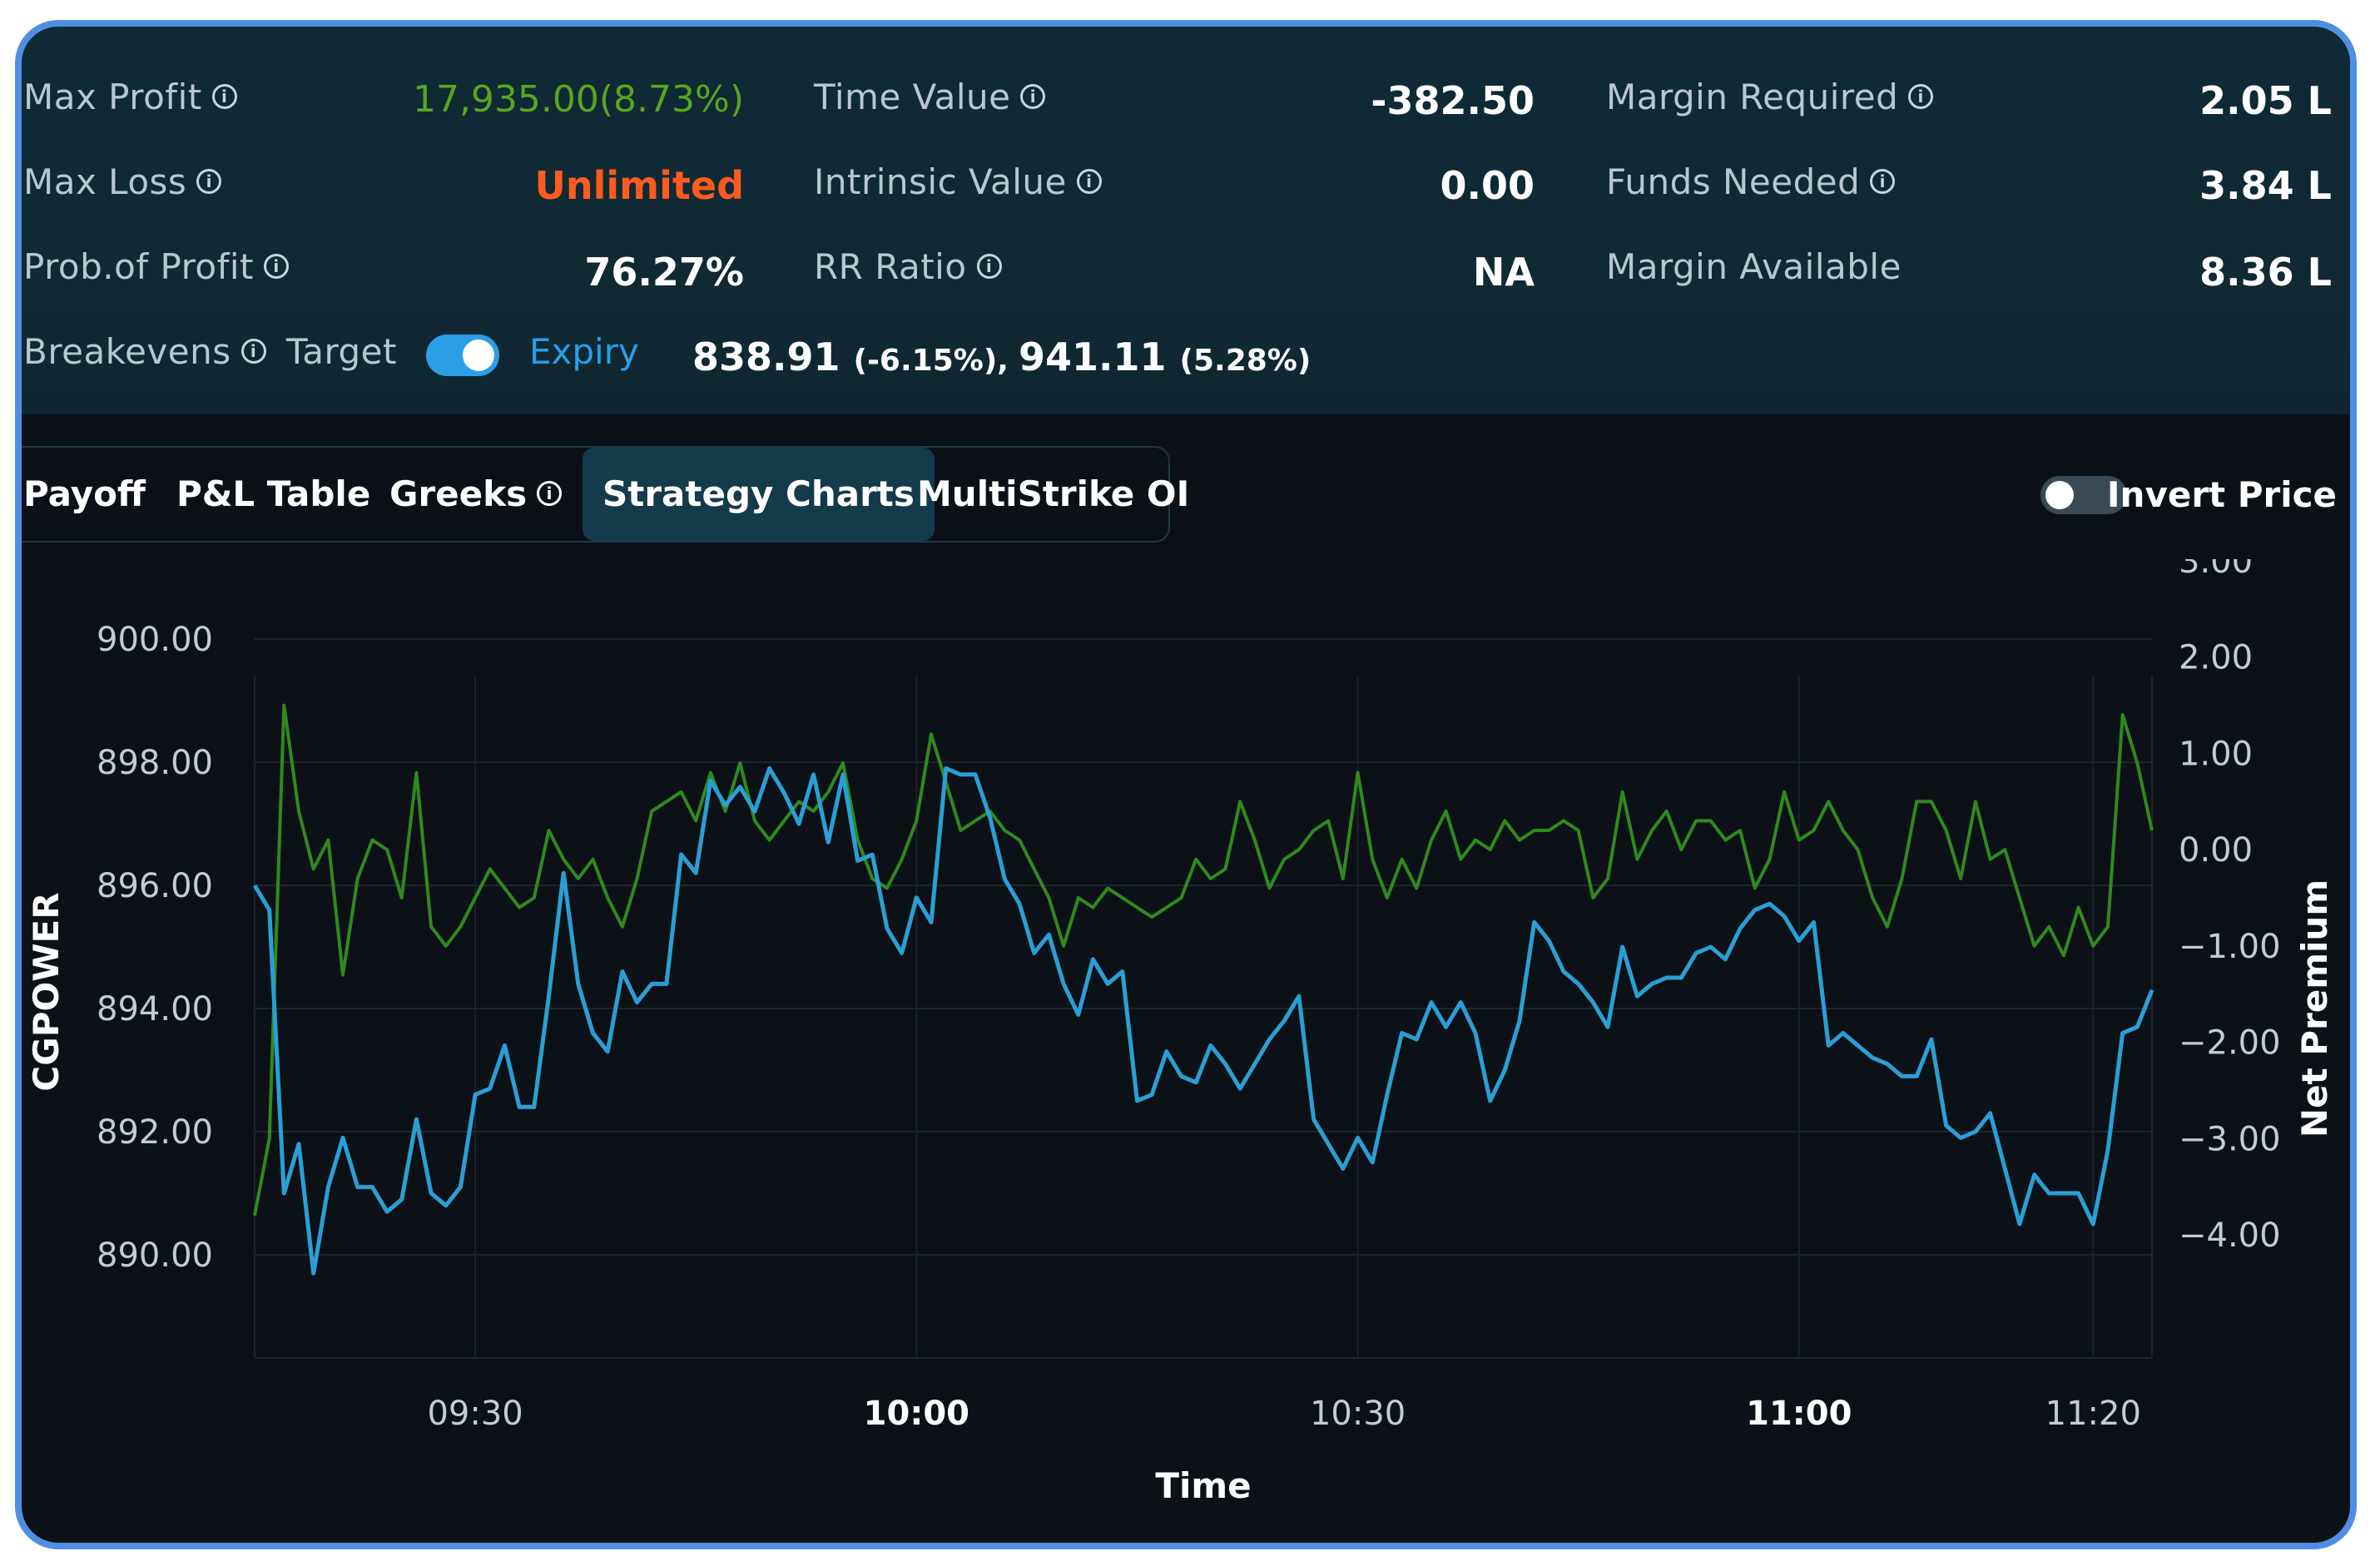  I want to click on prob-profit-label: Prob.of Profit i, so click(156, 266).